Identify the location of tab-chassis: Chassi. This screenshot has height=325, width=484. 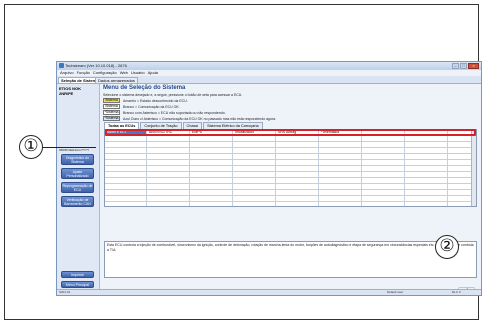
(192, 125).